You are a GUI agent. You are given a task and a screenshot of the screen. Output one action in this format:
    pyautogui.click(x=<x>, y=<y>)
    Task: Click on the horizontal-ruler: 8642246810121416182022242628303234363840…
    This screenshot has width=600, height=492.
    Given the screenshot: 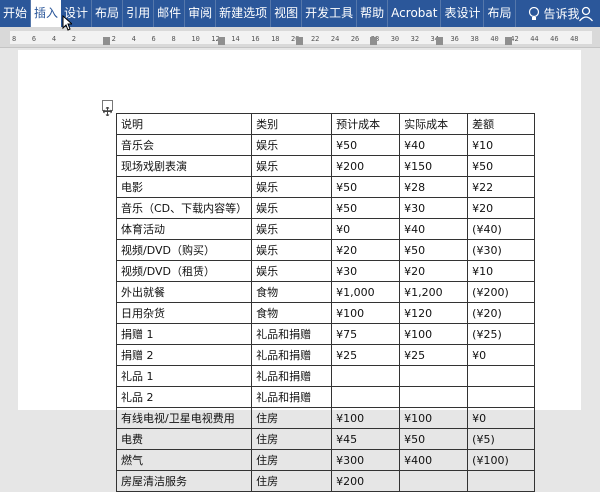 What is the action you would take?
    pyautogui.click(x=300, y=37)
    